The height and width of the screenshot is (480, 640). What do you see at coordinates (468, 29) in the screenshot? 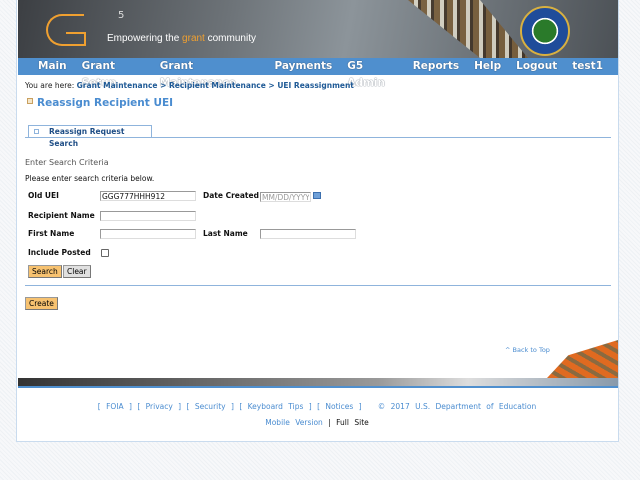
I see `bookshelf-image` at bounding box center [468, 29].